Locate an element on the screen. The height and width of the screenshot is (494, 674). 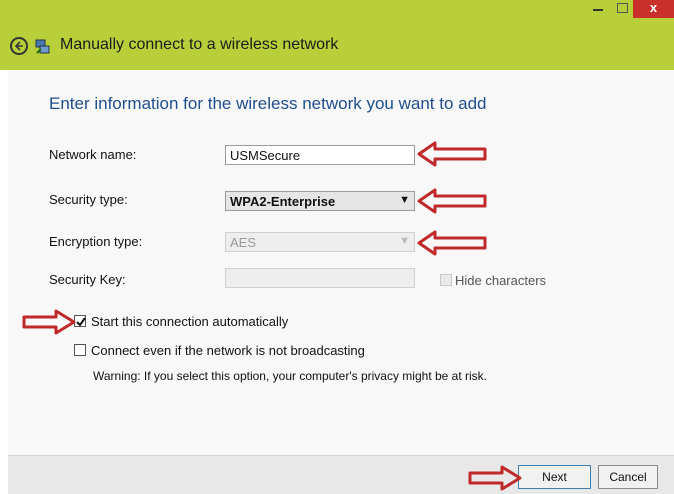
network-name-field: USMSecure is located at coordinates (320, 155).